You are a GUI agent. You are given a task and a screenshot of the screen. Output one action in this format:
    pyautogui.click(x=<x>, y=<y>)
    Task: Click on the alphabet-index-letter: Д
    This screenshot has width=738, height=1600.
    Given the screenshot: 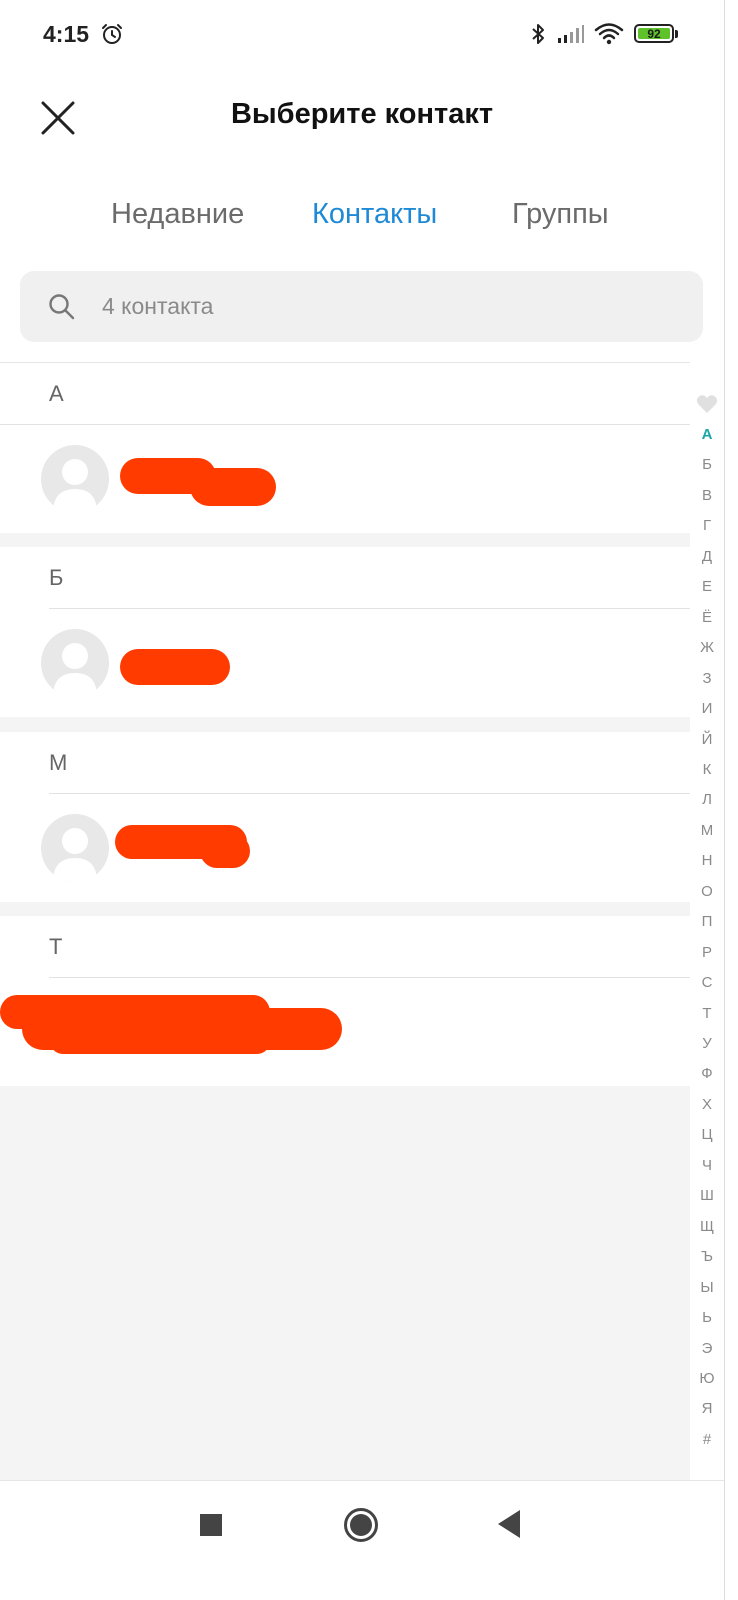 What is the action you would take?
    pyautogui.click(x=707, y=557)
    